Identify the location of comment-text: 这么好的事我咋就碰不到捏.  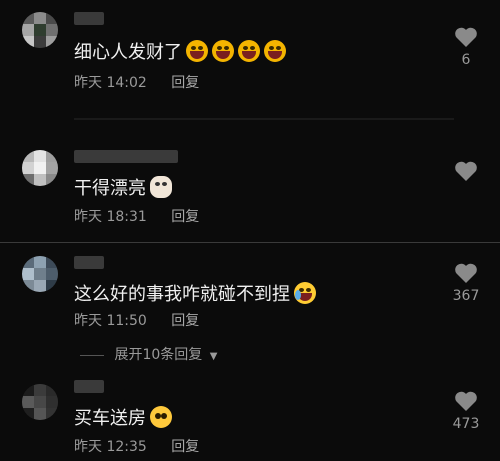
(195, 293).